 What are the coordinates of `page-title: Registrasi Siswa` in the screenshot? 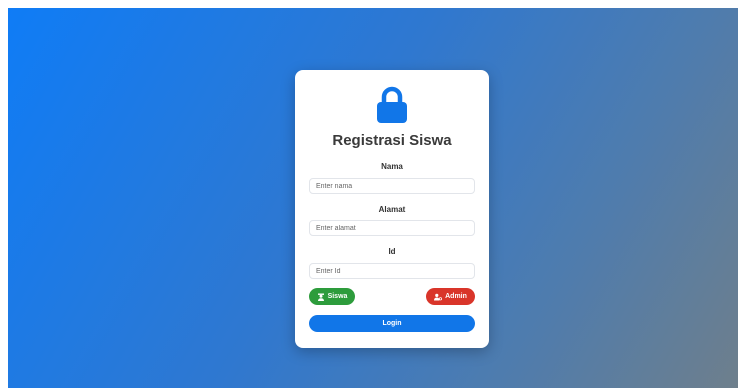 It's located at (392, 140).